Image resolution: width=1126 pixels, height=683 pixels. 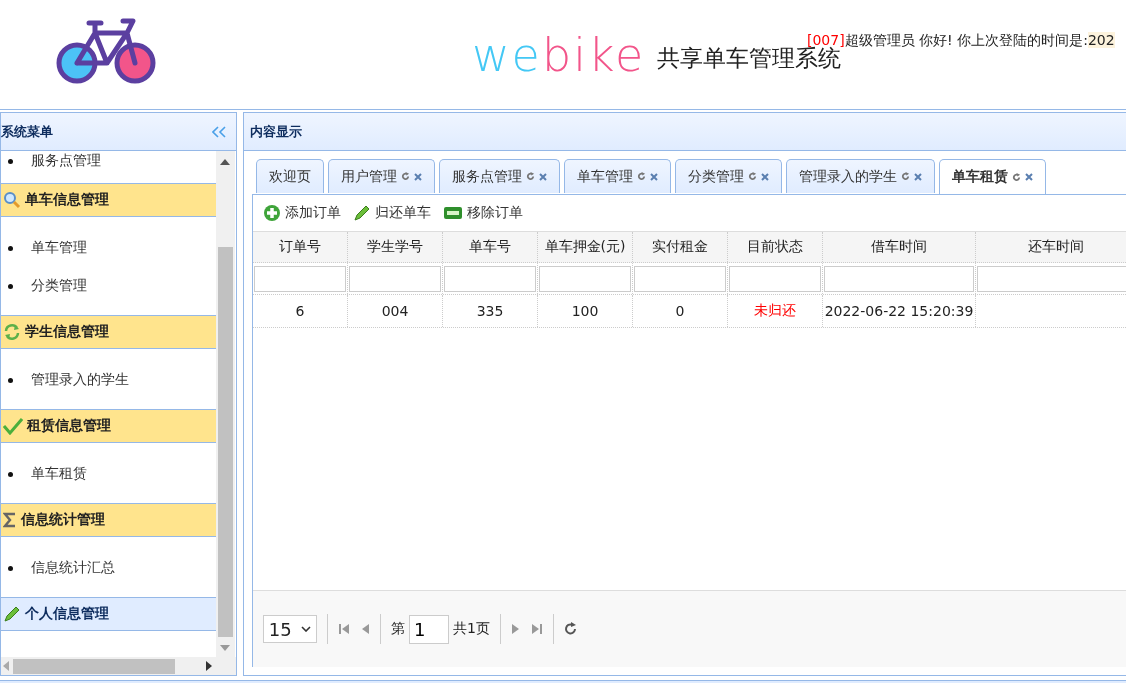 I want to click on menu-item: 管理录入的学生, so click(x=80, y=380).